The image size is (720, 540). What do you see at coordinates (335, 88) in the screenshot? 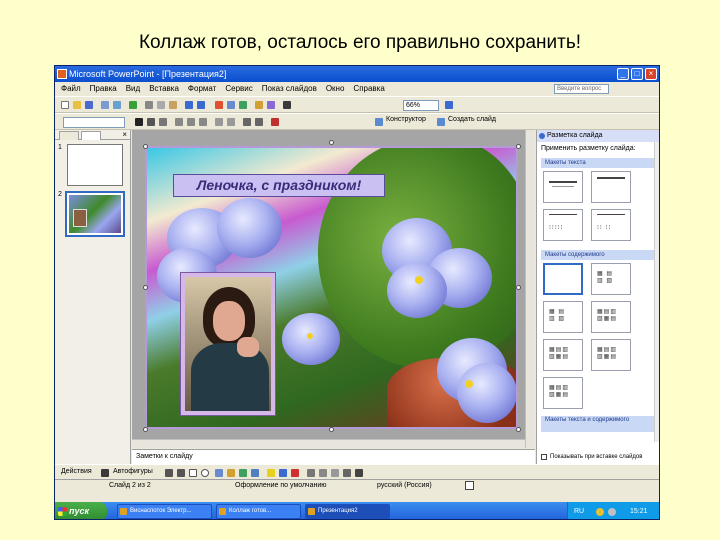
I see `menu-item: Окно` at bounding box center [335, 88].